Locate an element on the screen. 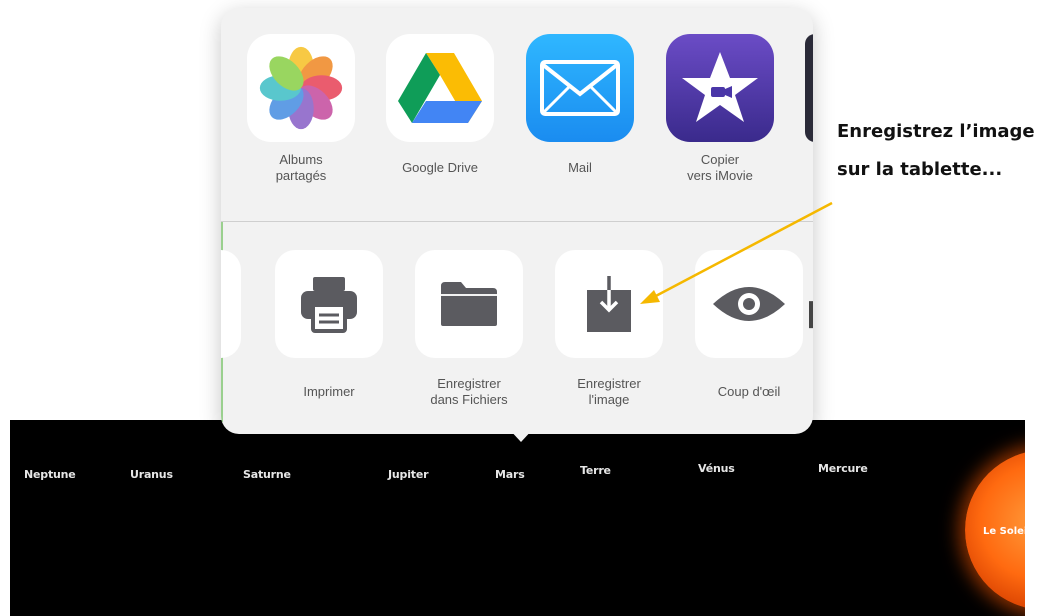 This screenshot has height=616, width=1045. sun: Le Soleil is located at coordinates (995, 530).